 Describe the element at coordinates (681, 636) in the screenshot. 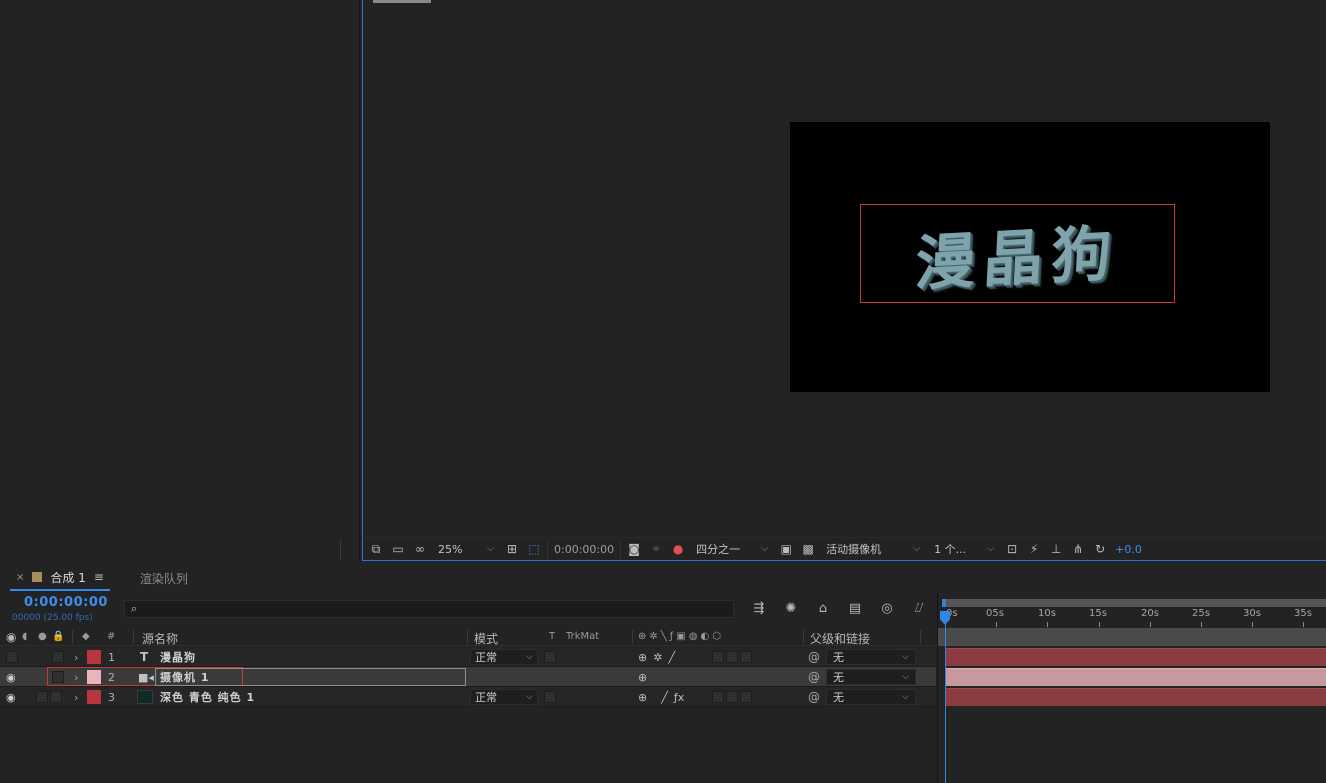

I see `switches-column-icons: ⊕✲╲ƒ▣◍◐⬡` at that location.